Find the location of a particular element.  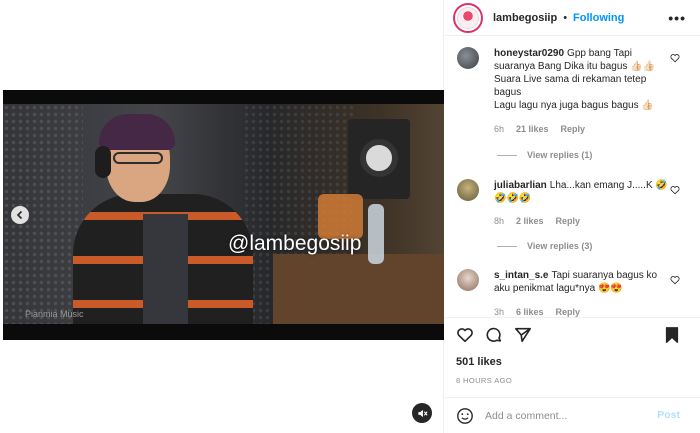

mute-toggle-button is located at coordinates (422, 413).